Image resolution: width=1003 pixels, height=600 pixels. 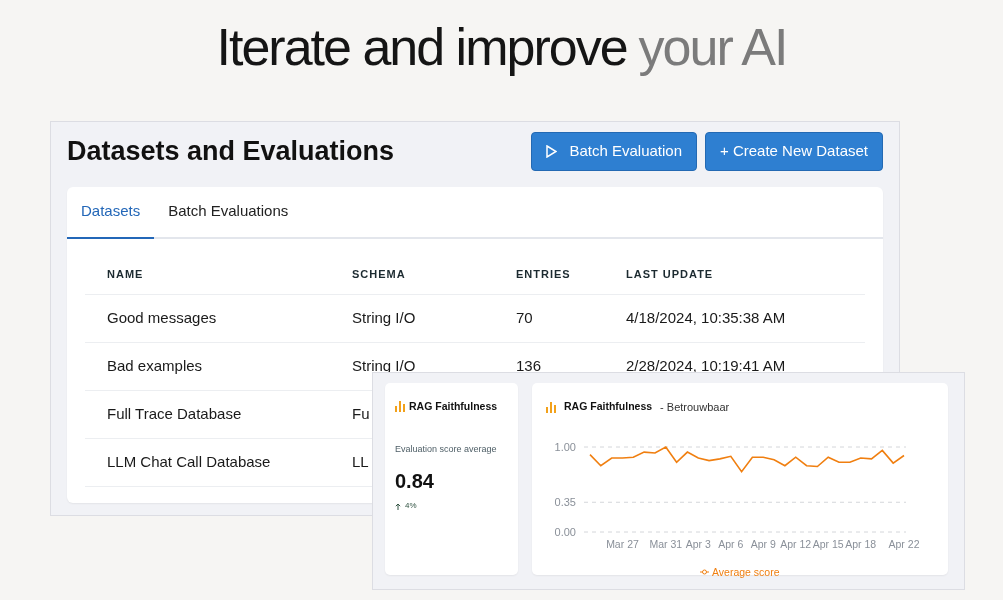 What do you see at coordinates (763, 543) in the screenshot?
I see `x-tick-label: Apr 9` at bounding box center [763, 543].